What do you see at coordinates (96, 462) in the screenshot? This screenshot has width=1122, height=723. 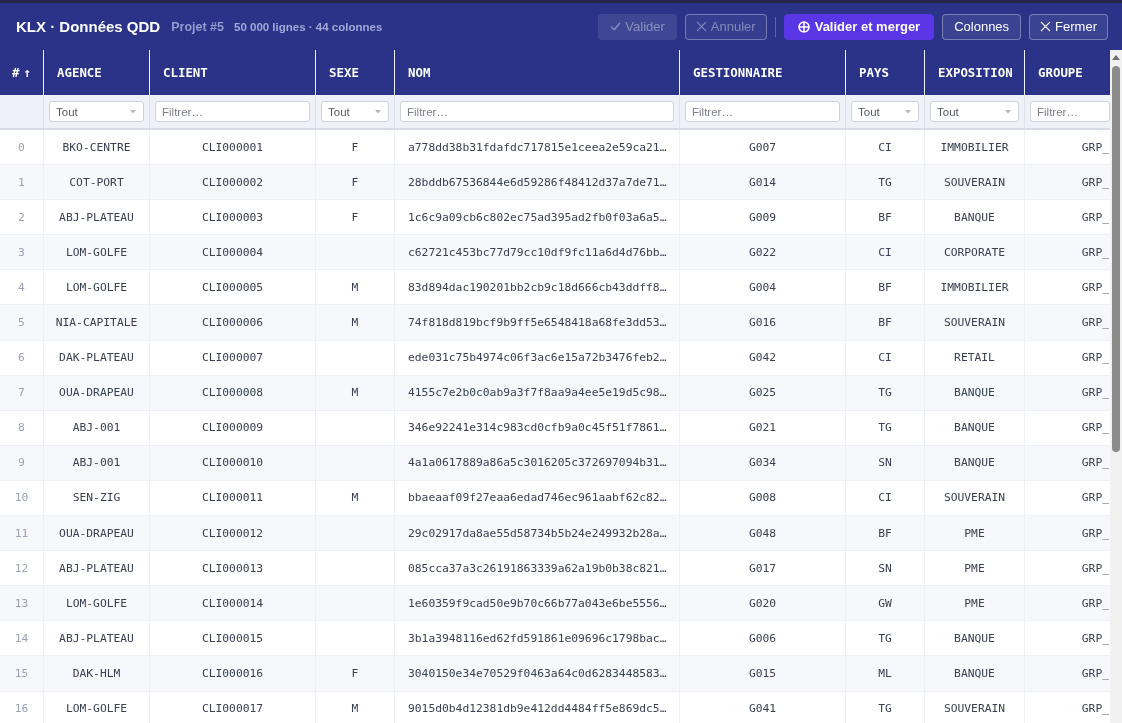 I see `table-cell: ABJ-001` at bounding box center [96, 462].